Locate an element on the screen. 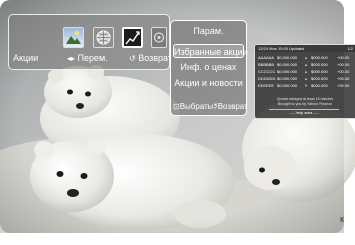 The height and width of the screenshot is (245, 355). menu-item-stocks-and-news: Акции и новости is located at coordinates (208, 83).